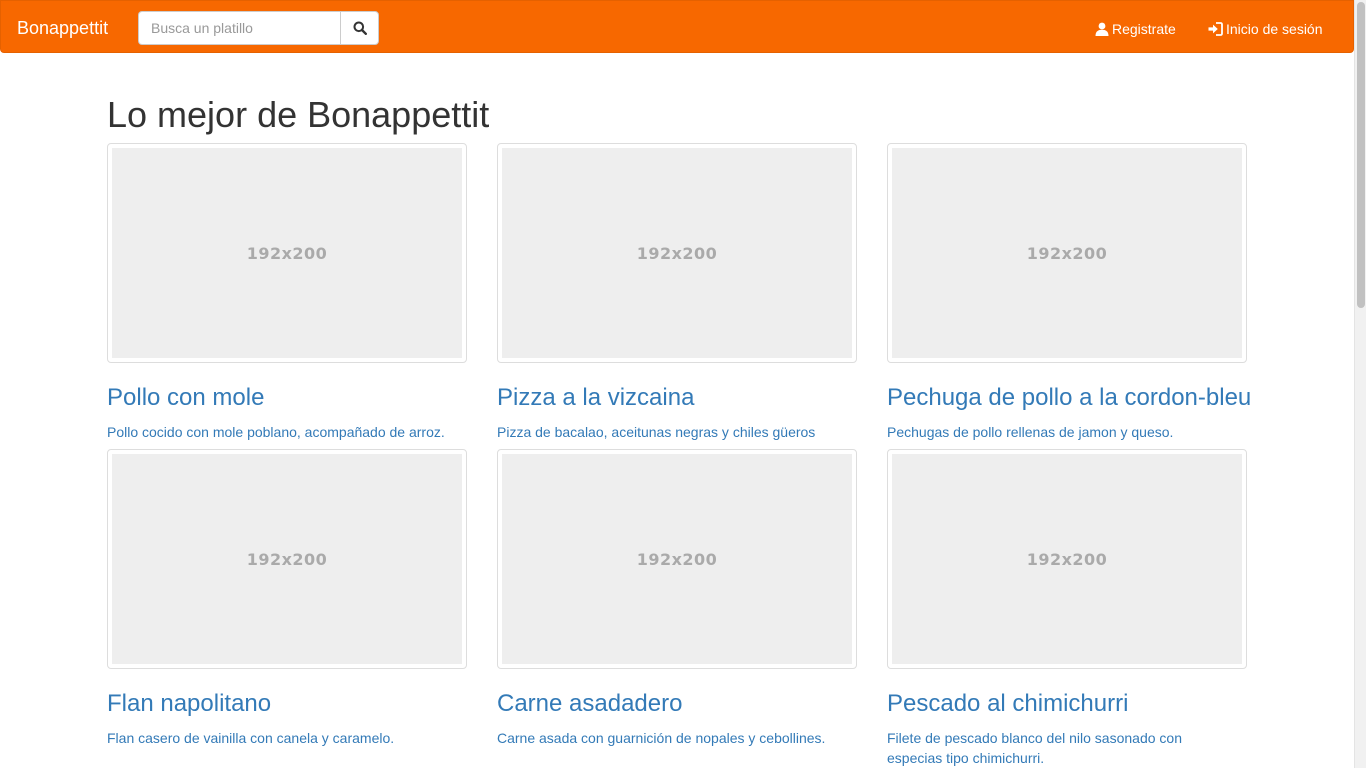 The image size is (1366, 768). I want to click on dish-title: Carne asadadero, so click(677, 704).